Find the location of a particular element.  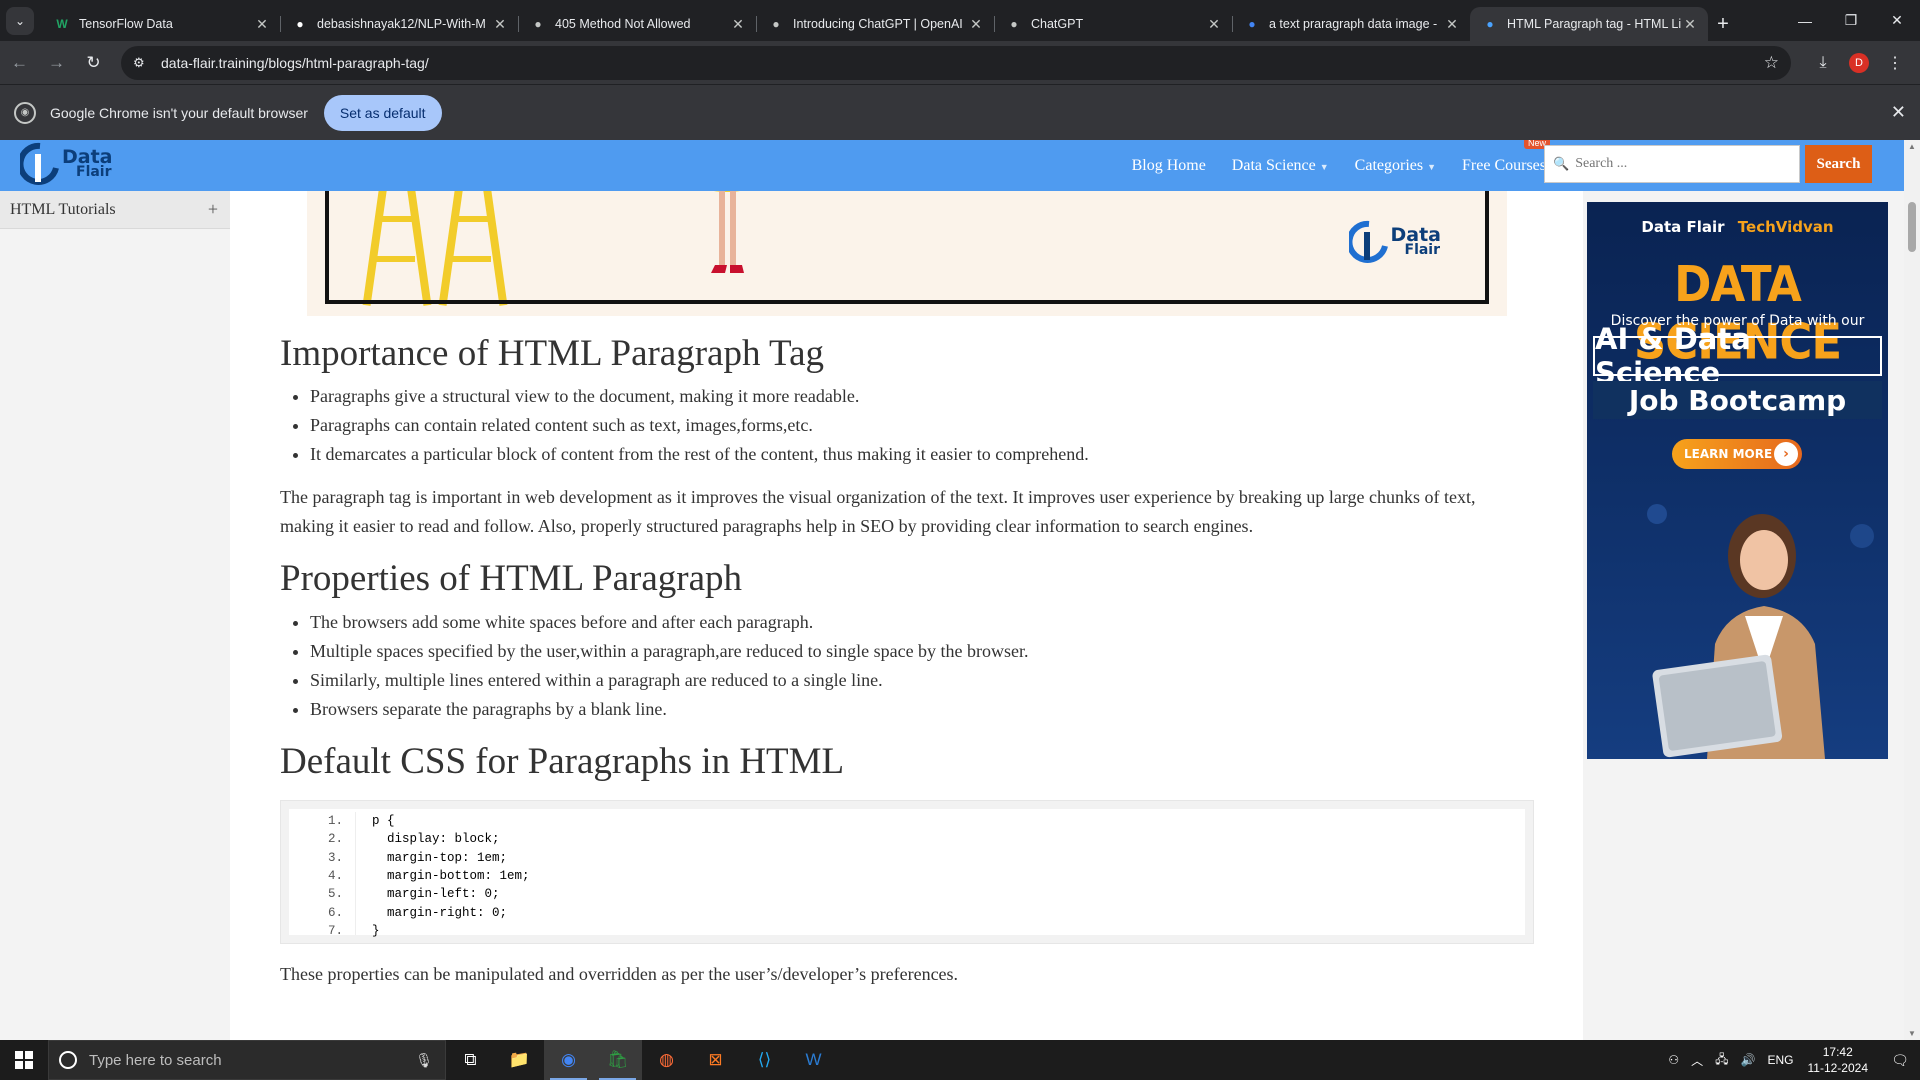

dataflair-logo: Data Flair is located at coordinates (66, 164).